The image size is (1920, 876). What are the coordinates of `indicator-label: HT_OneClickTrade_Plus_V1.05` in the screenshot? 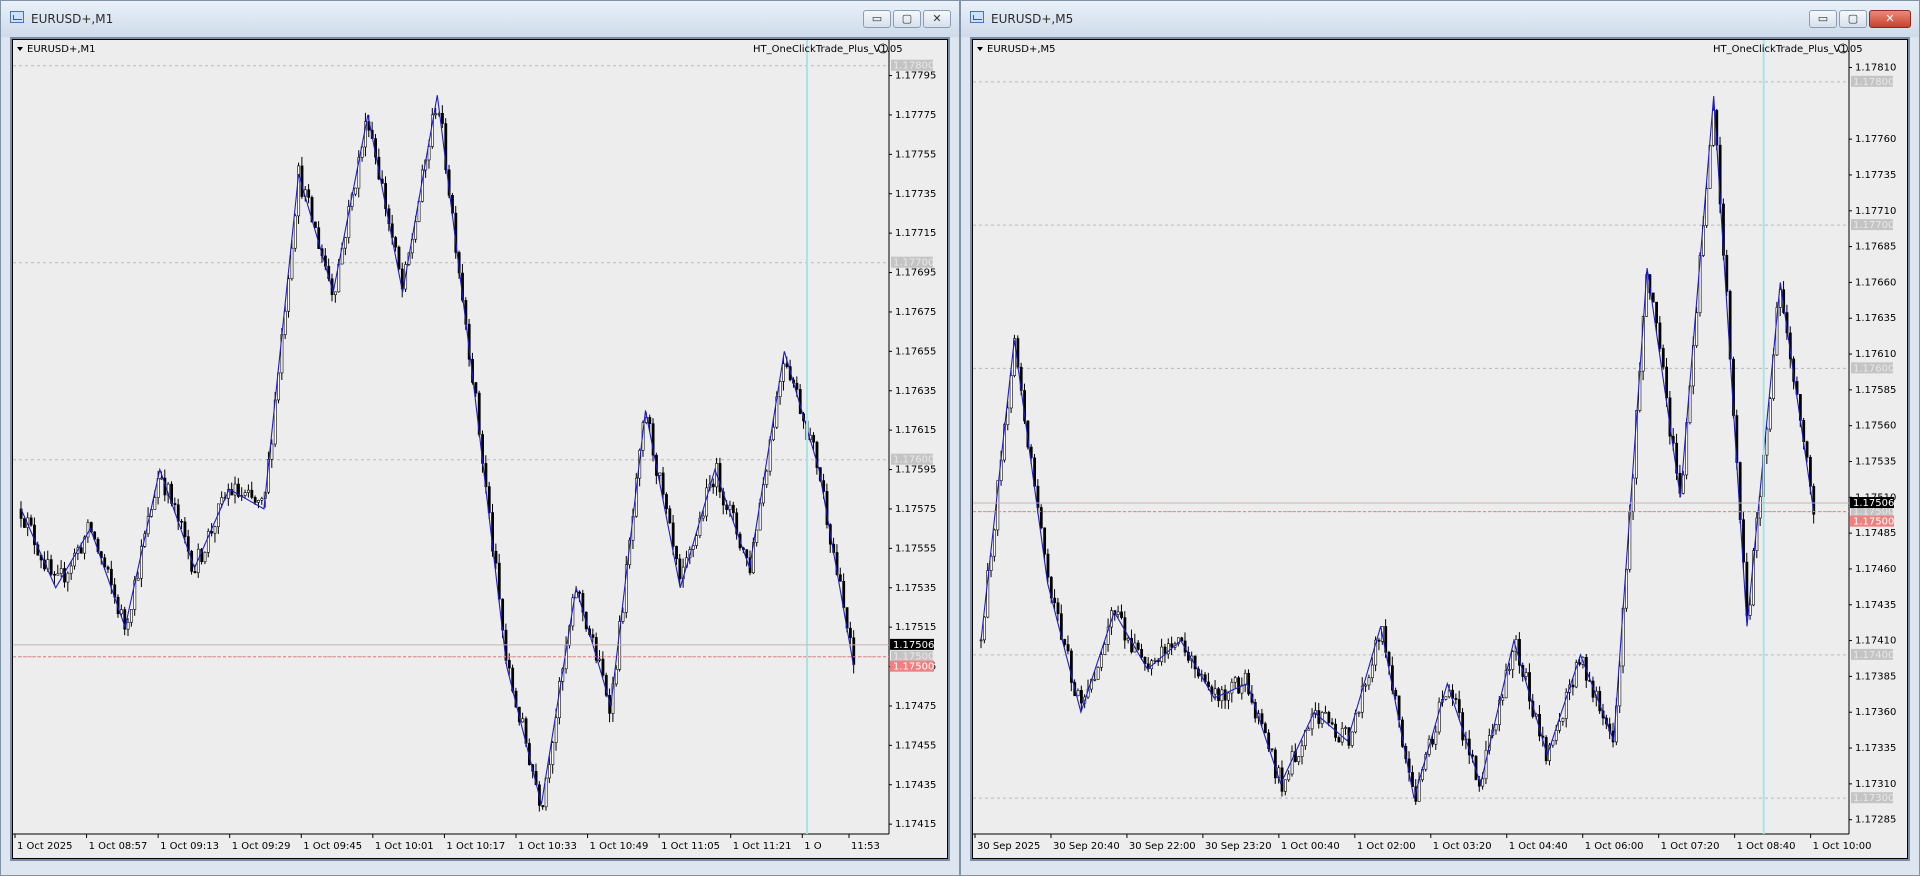 It's located at (828, 49).